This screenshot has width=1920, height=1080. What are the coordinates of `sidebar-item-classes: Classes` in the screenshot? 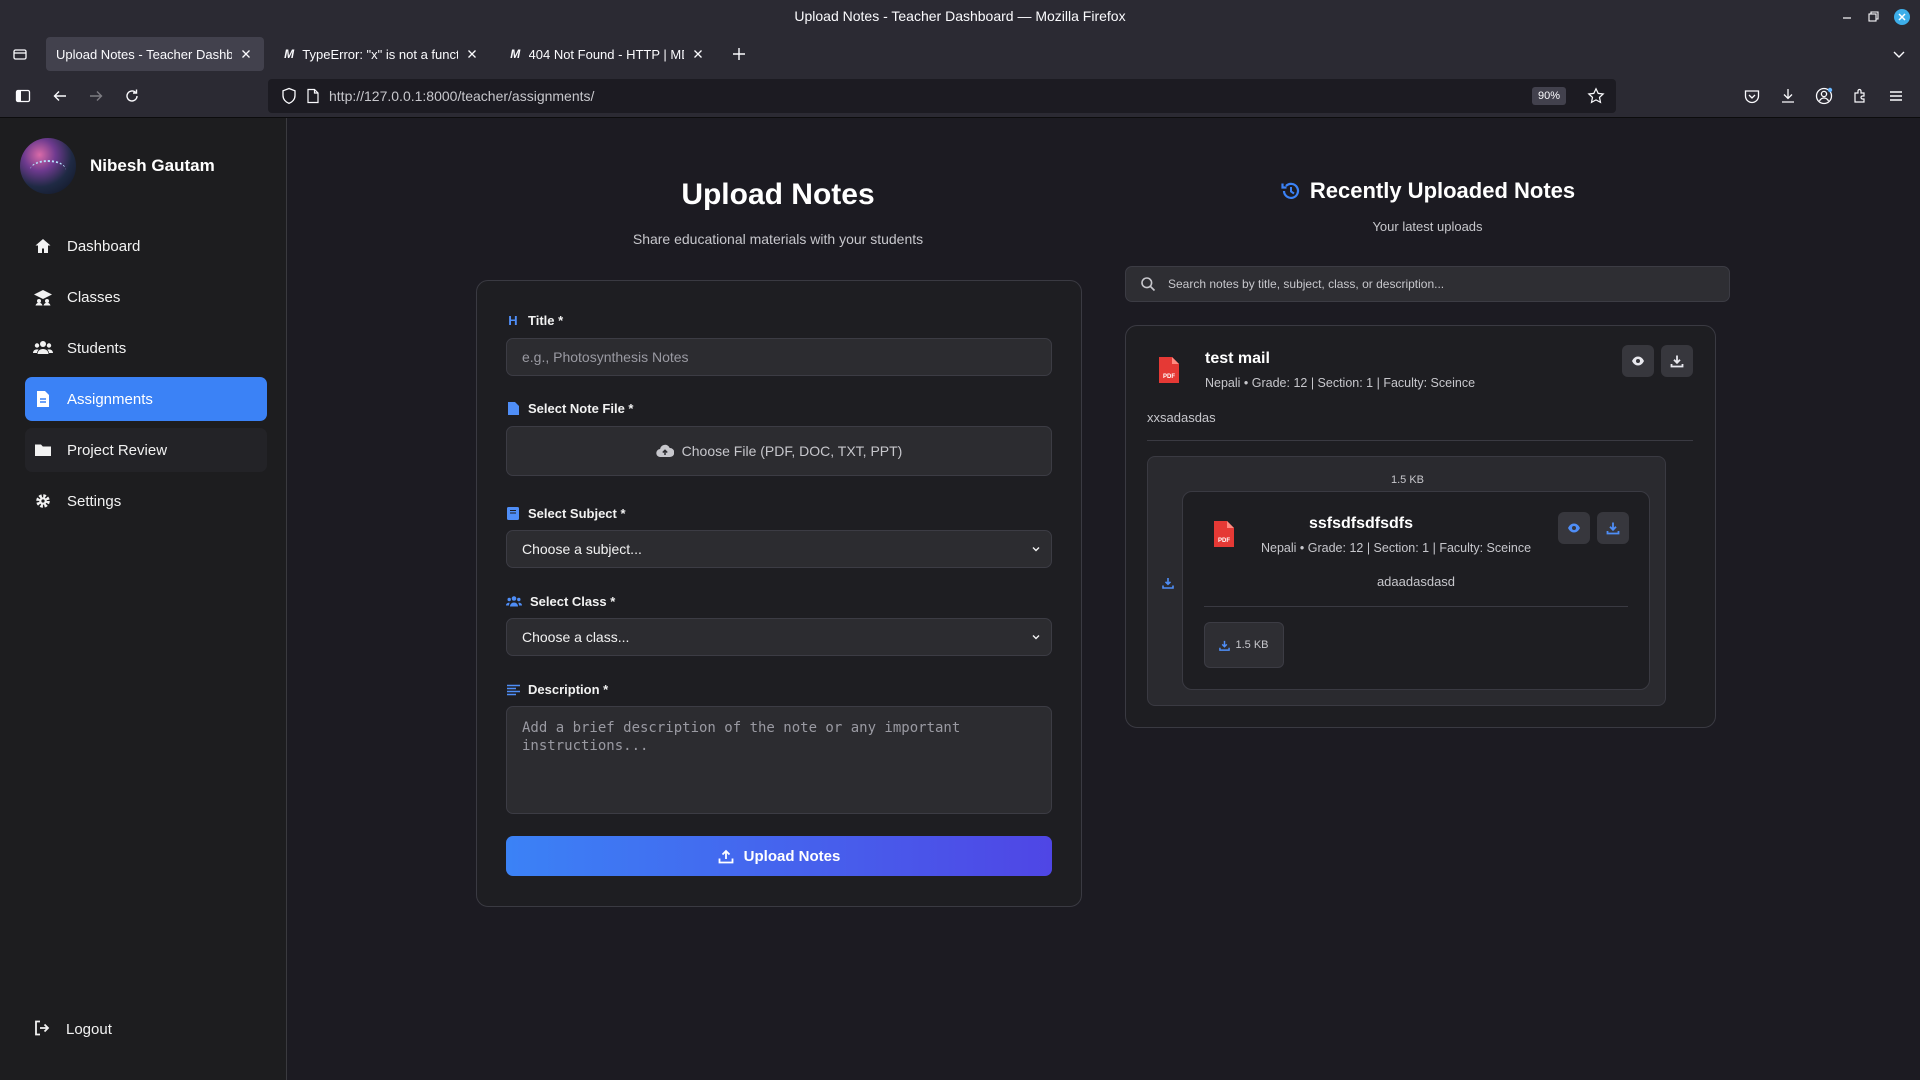 It's located at (146, 297).